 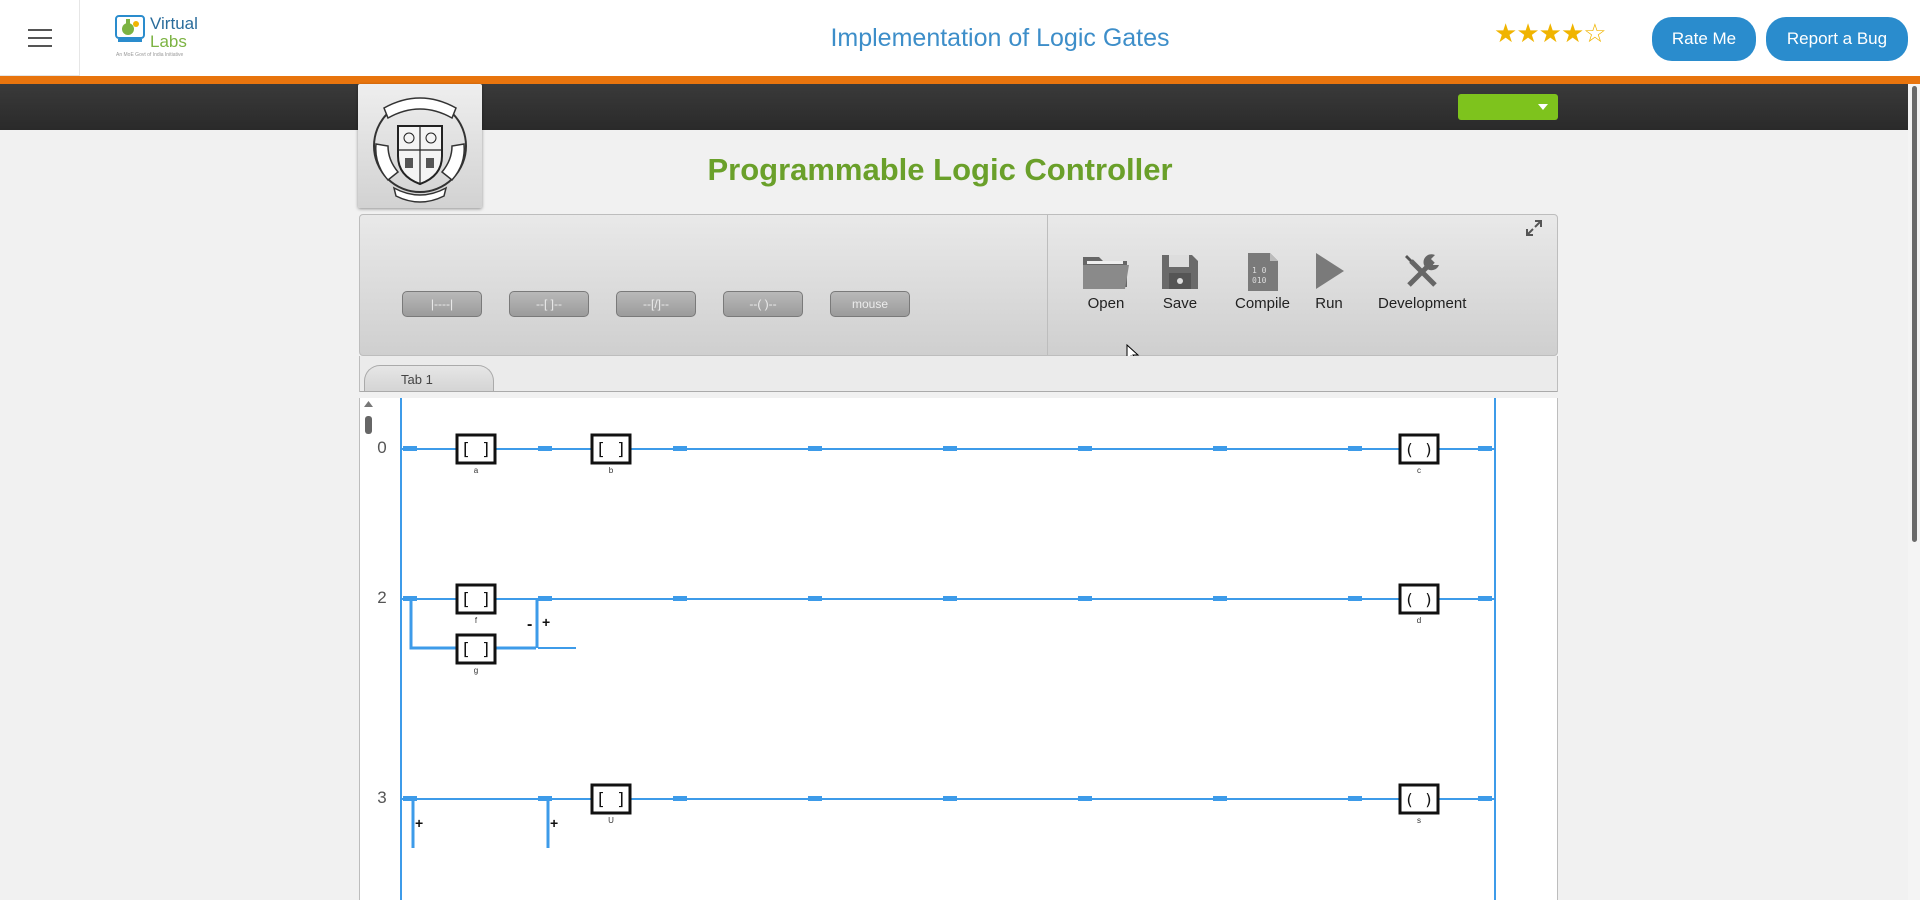 I want to click on save-button: Save, so click(x=1180, y=281).